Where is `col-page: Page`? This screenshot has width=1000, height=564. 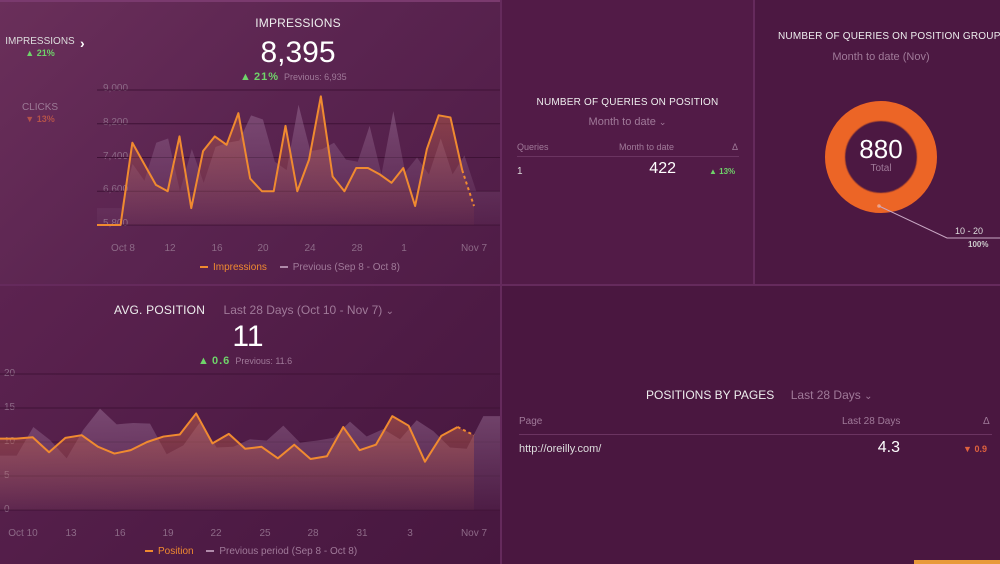
col-page: Page is located at coordinates (531, 421).